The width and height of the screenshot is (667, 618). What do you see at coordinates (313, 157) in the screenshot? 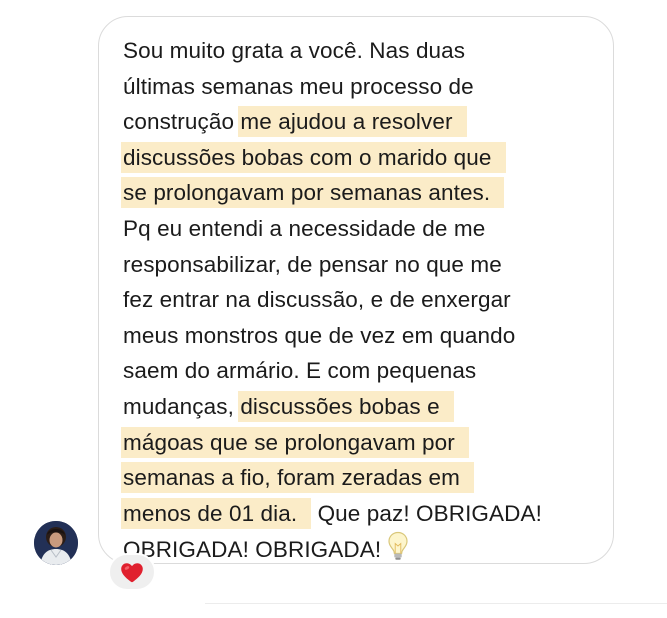
I see `highlighted-text: discussões bobas com o marido que` at bounding box center [313, 157].